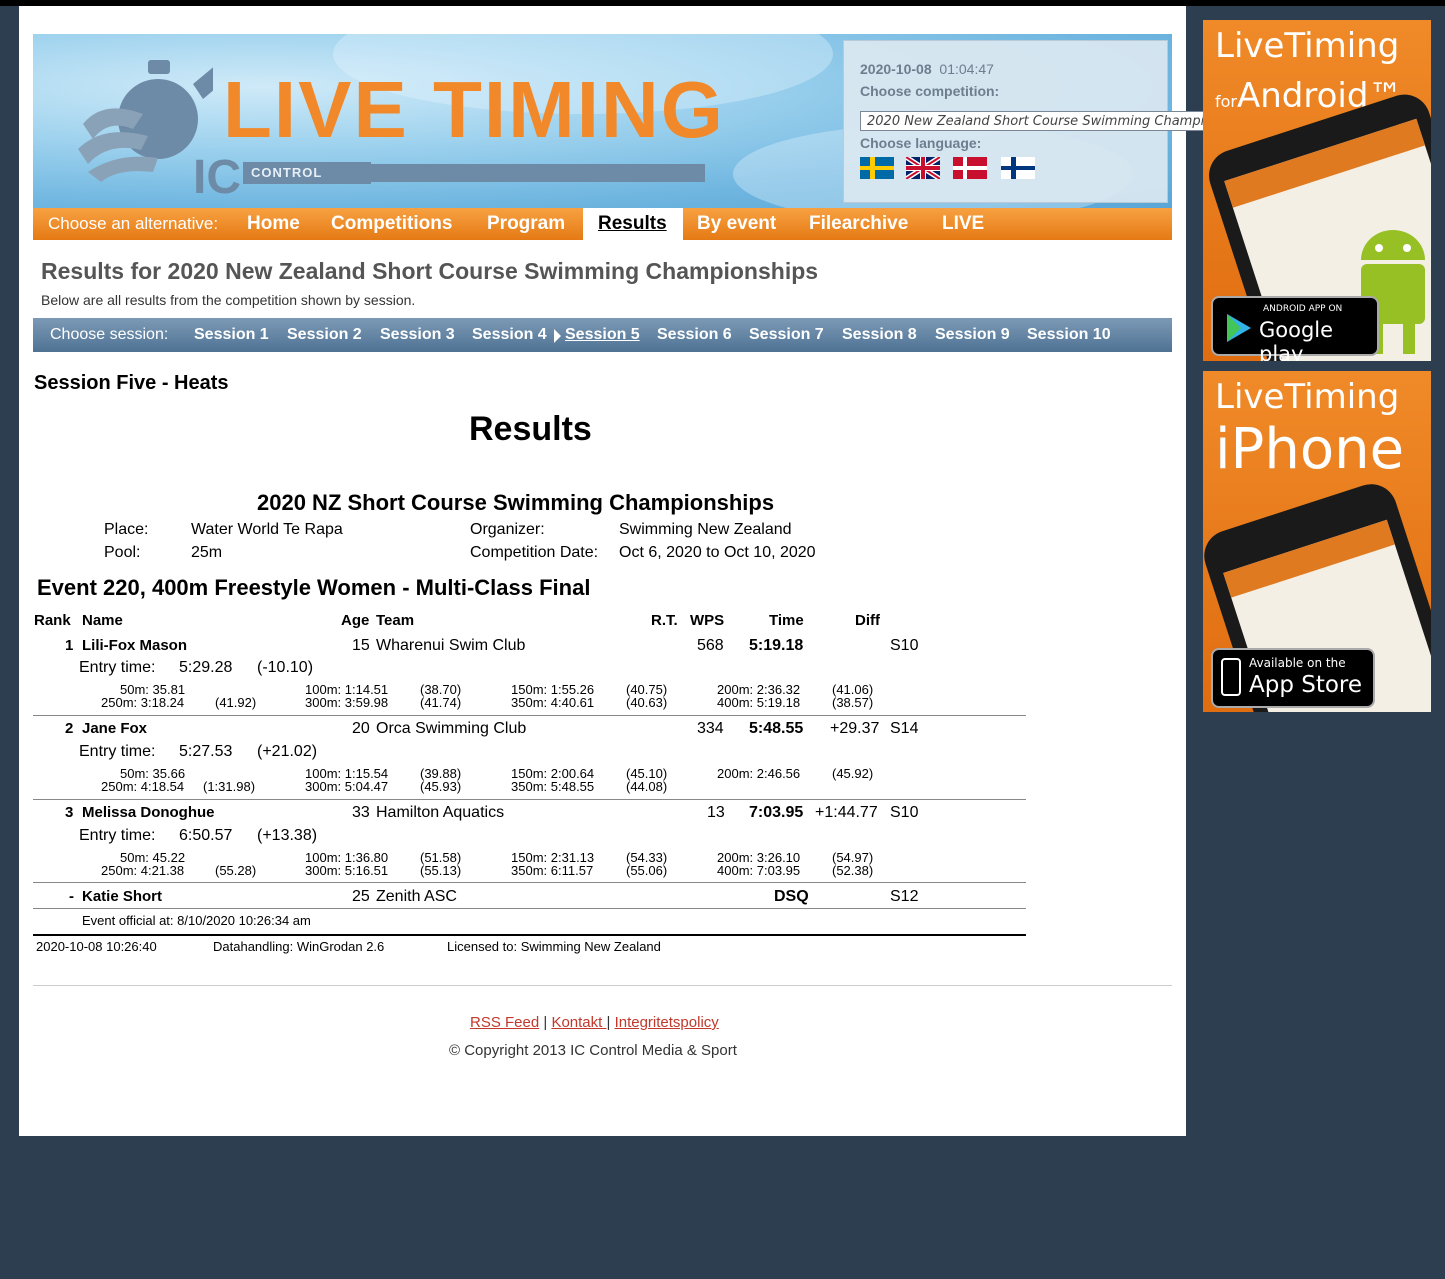  What do you see at coordinates (1295, 328) in the screenshot?
I see `google-play-badge: ANDROID APP ON Google play` at bounding box center [1295, 328].